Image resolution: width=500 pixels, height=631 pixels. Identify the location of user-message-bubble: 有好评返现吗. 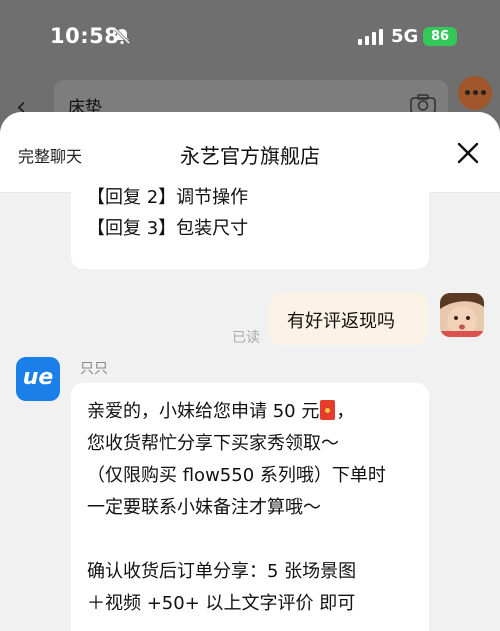
(349, 319).